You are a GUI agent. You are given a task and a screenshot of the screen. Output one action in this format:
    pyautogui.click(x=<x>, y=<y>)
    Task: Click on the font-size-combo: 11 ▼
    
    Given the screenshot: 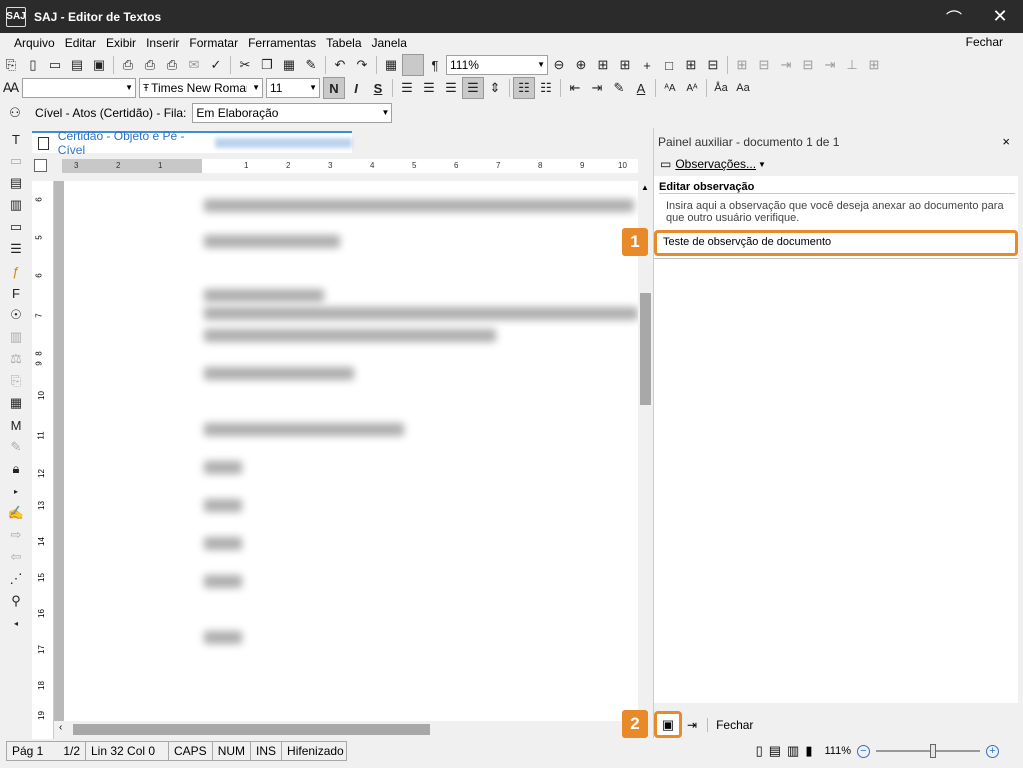 What is the action you would take?
    pyautogui.click(x=293, y=88)
    